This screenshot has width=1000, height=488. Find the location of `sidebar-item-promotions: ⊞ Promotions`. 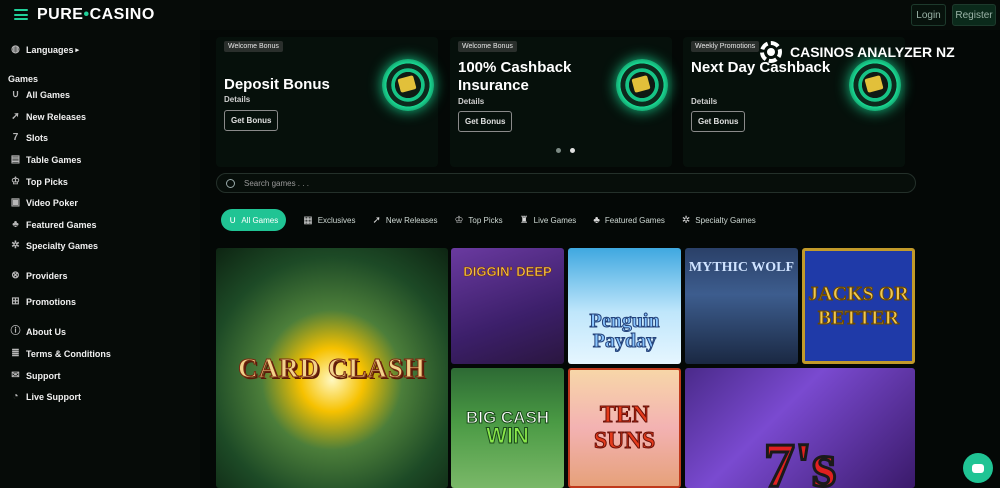

sidebar-item-promotions: ⊞ Promotions is located at coordinates (43, 301).